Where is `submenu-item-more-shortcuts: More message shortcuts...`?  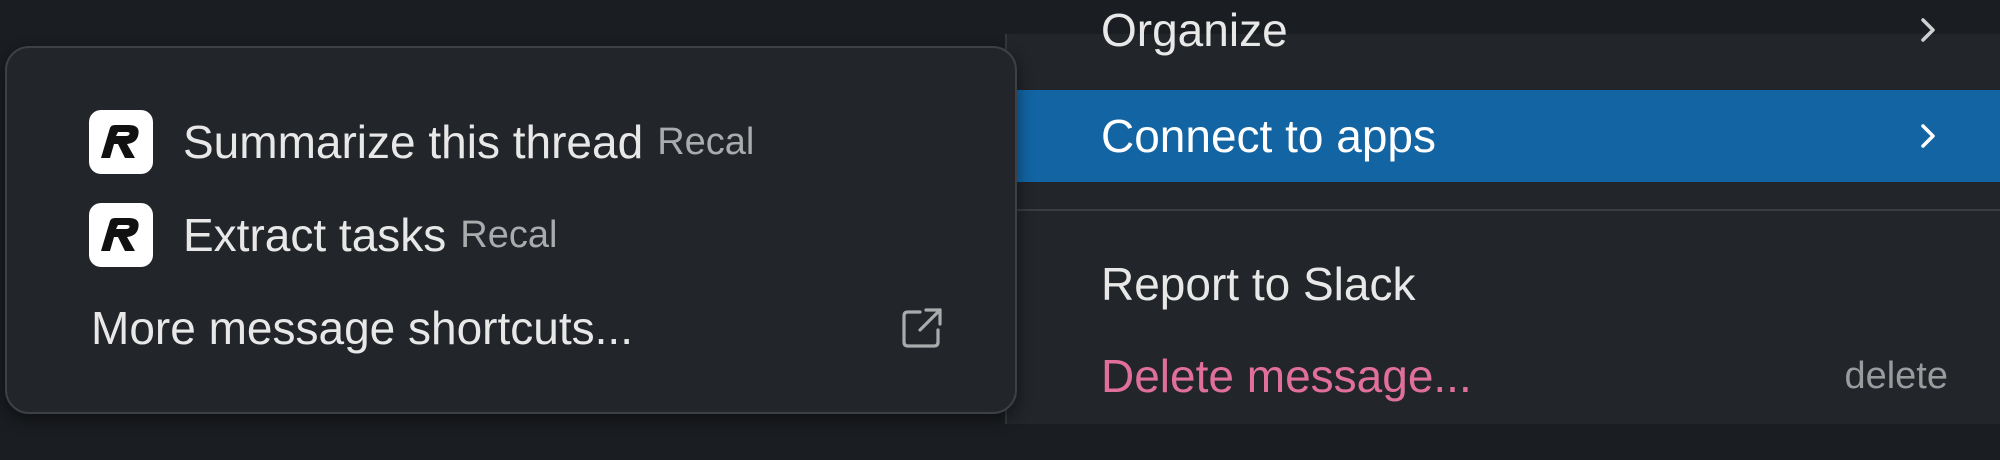
submenu-item-more-shortcuts: More message shortcuts... is located at coordinates (518, 328).